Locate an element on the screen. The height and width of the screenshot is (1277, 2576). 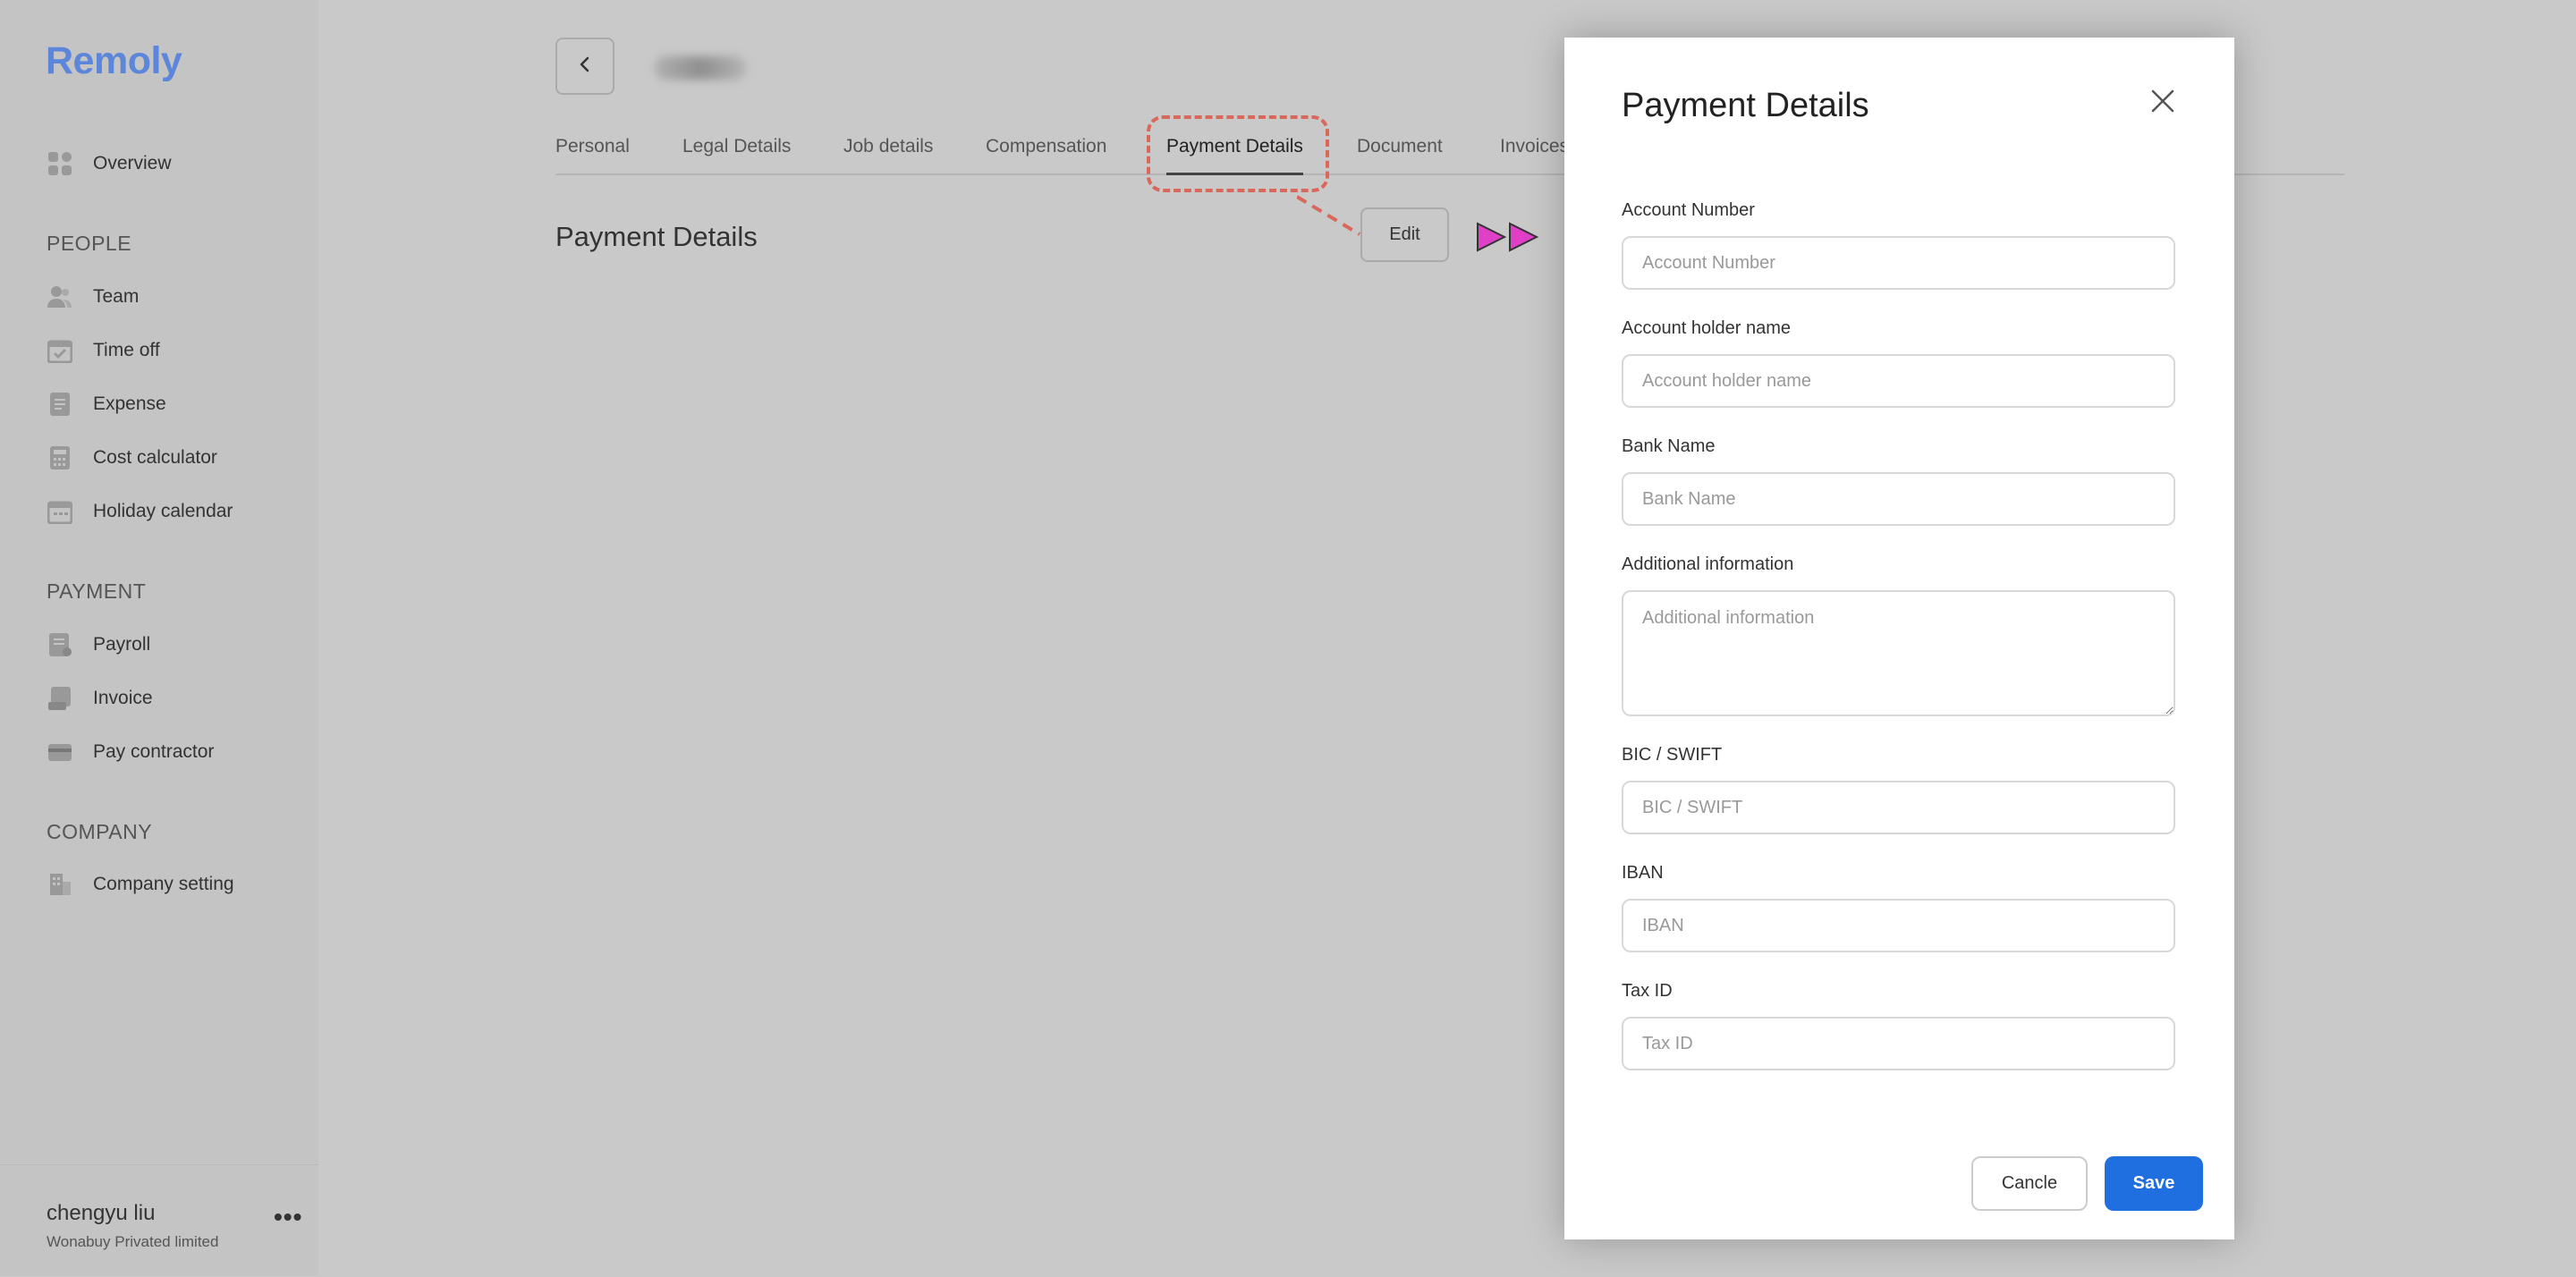
modal-title: Payment Details is located at coordinates (1745, 105).